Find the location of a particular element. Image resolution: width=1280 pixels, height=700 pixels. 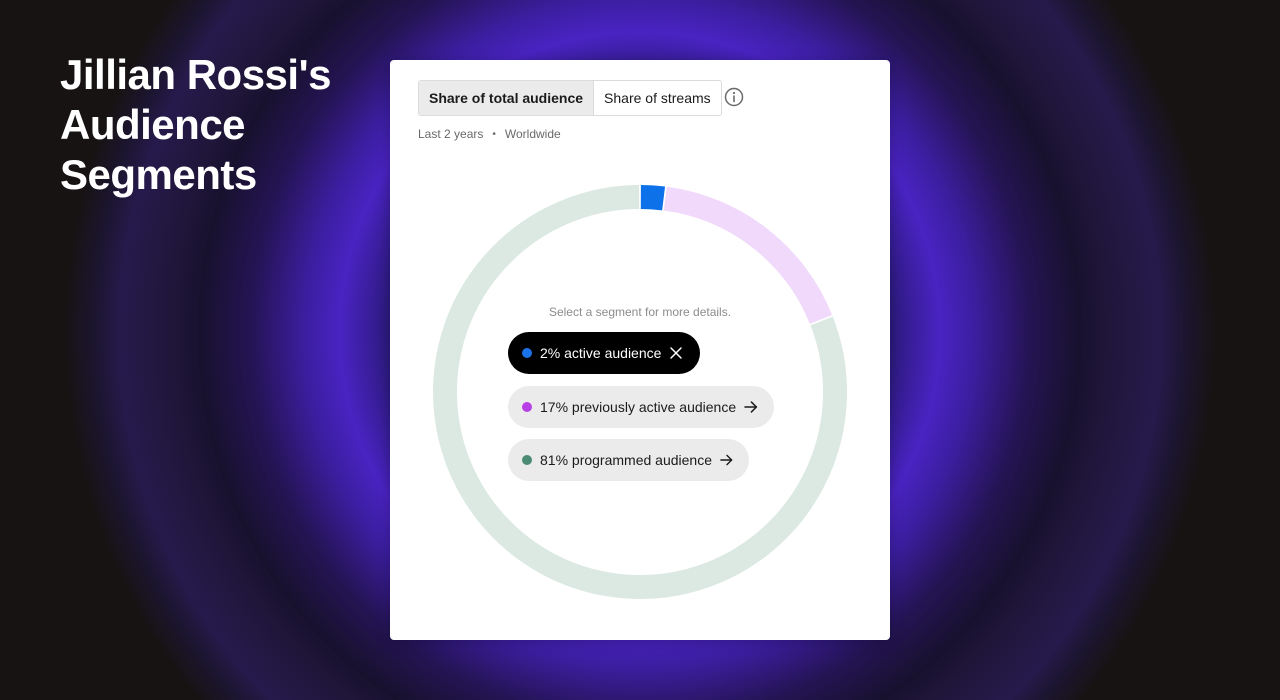

segment-label: 81% programmed audience is located at coordinates (626, 460).